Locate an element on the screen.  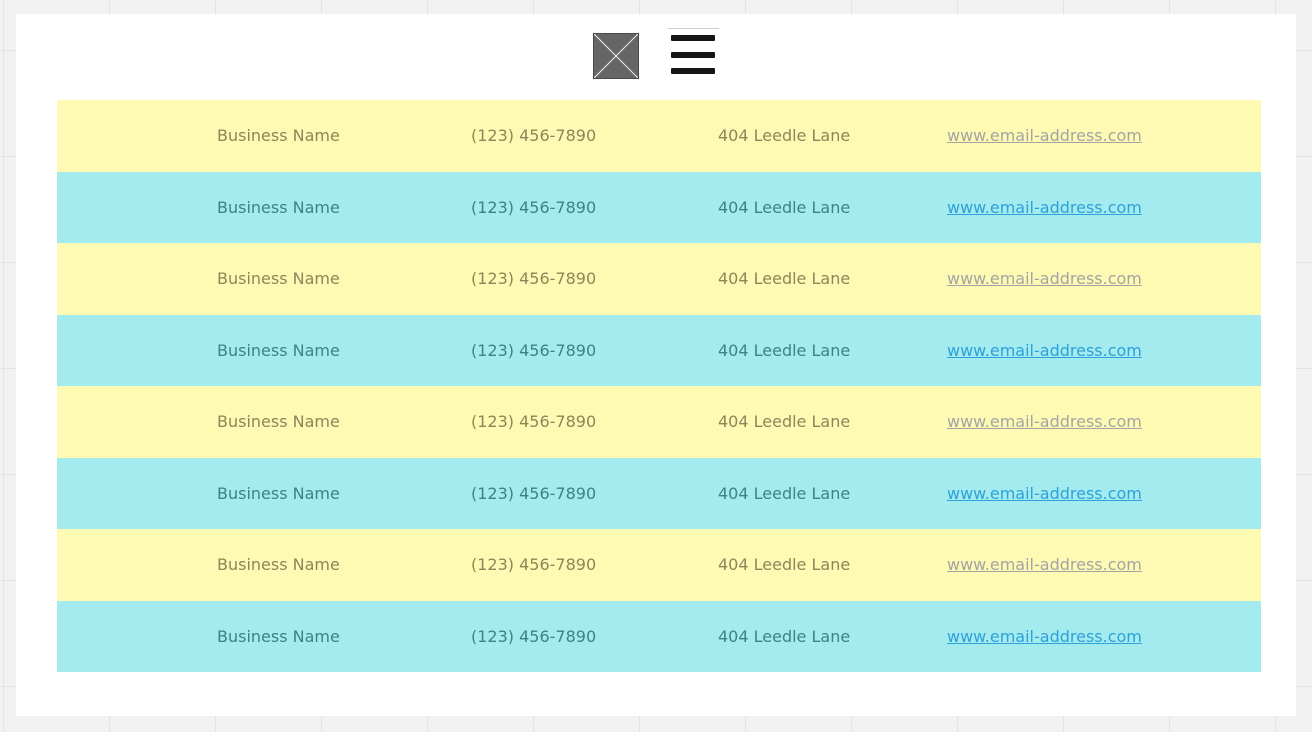
image-placeholder-icon is located at coordinates (616, 56).